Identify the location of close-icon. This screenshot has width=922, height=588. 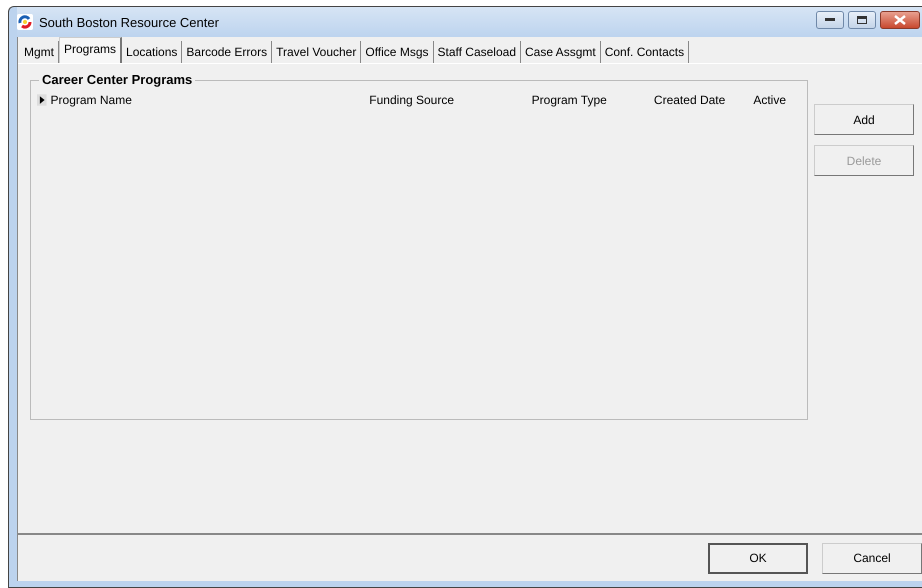
(900, 20).